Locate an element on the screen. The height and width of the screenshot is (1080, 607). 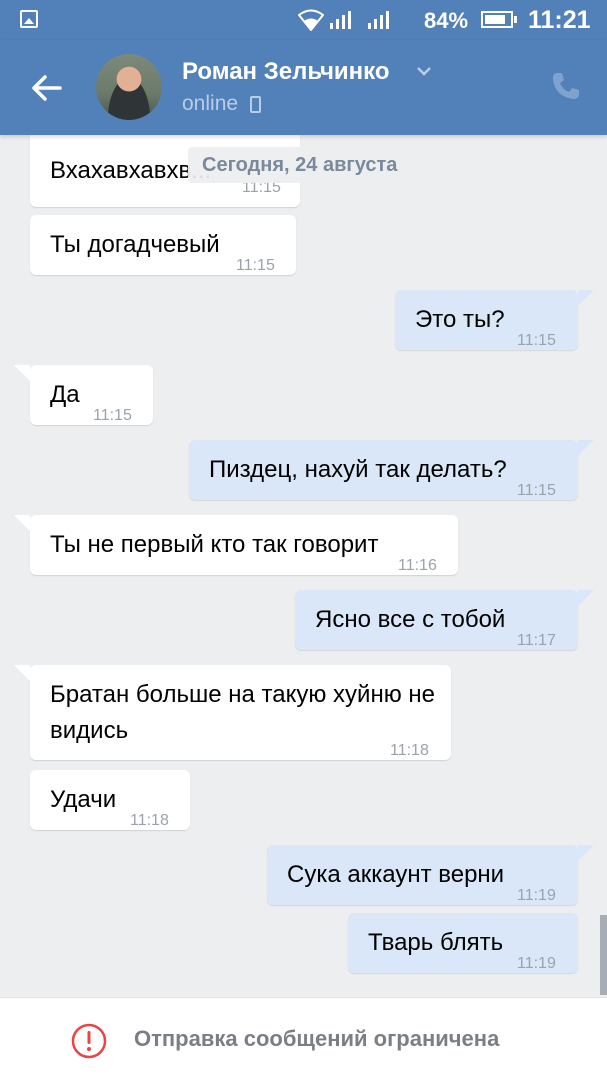
message-outgoing: Тварь блять 11:19 is located at coordinates (463, 943).